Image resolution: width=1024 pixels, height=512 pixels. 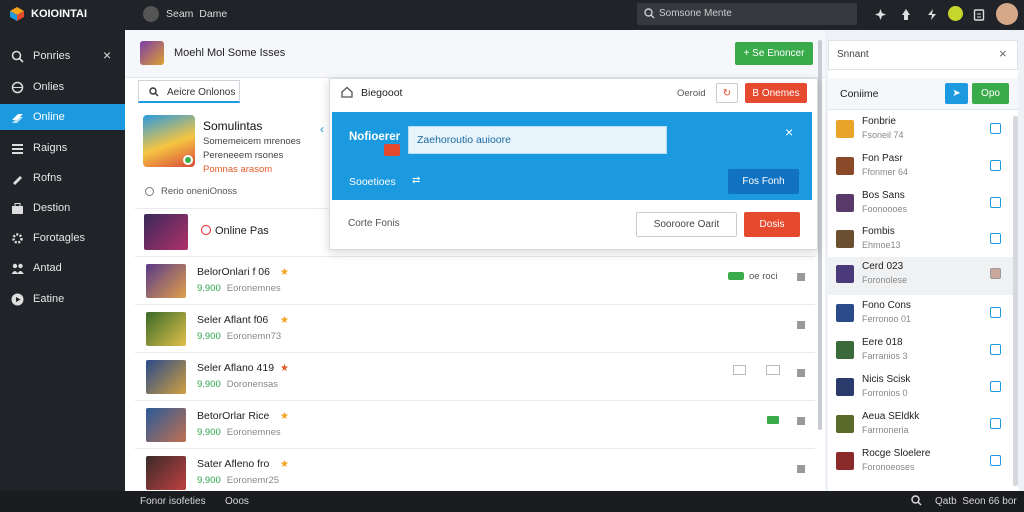 What do you see at coordinates (920, 276) in the screenshot?
I see `list-item-selected: Cerd 023 Foronolese` at bounding box center [920, 276].